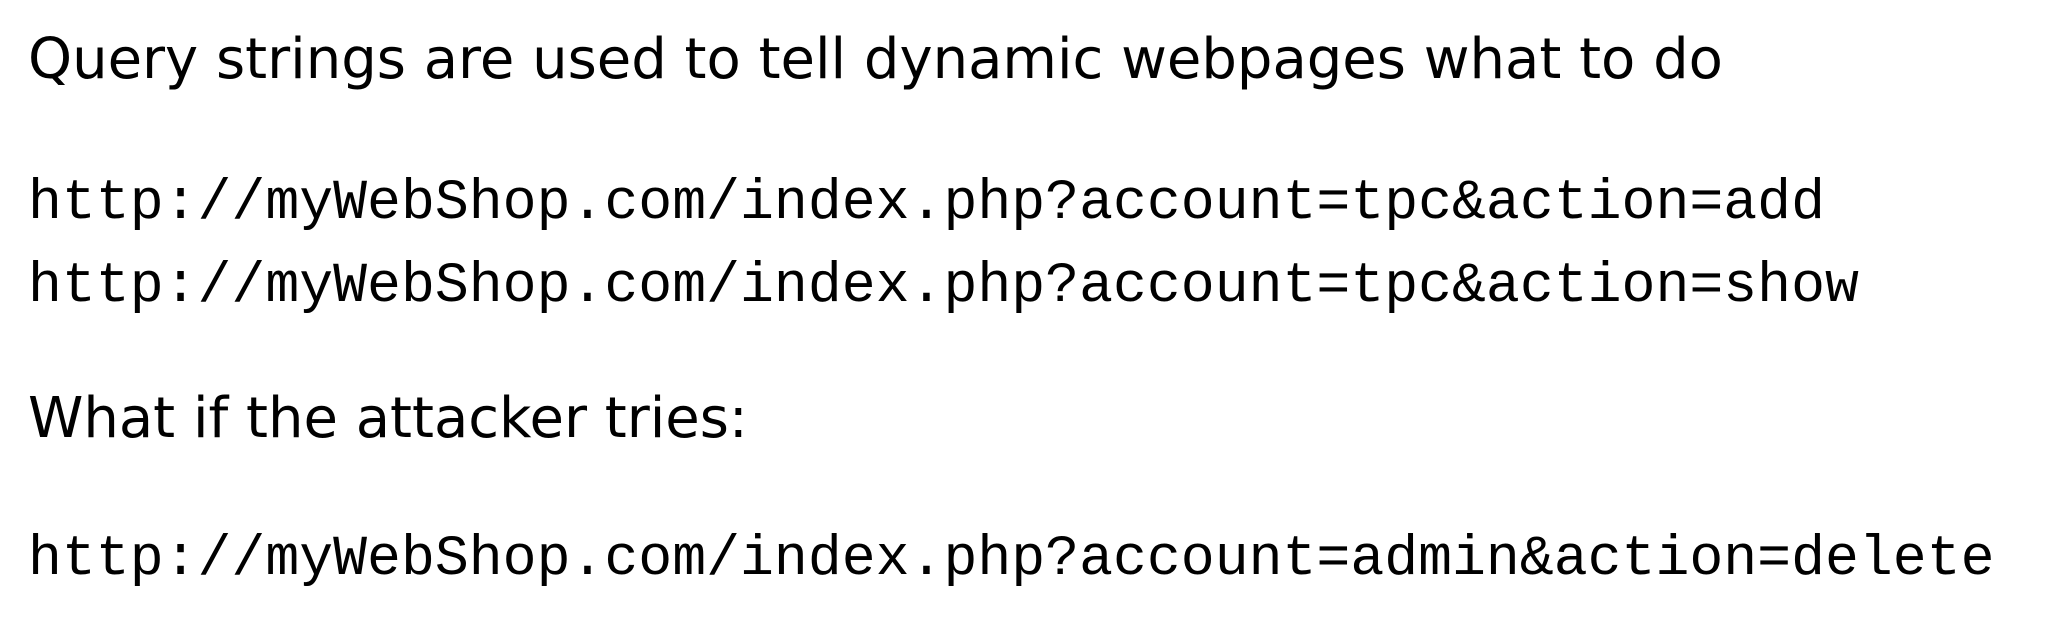 The height and width of the screenshot is (622, 2050). Describe the element at coordinates (388, 418) in the screenshot. I see `attacker-question: What if the attacker tries:` at that location.